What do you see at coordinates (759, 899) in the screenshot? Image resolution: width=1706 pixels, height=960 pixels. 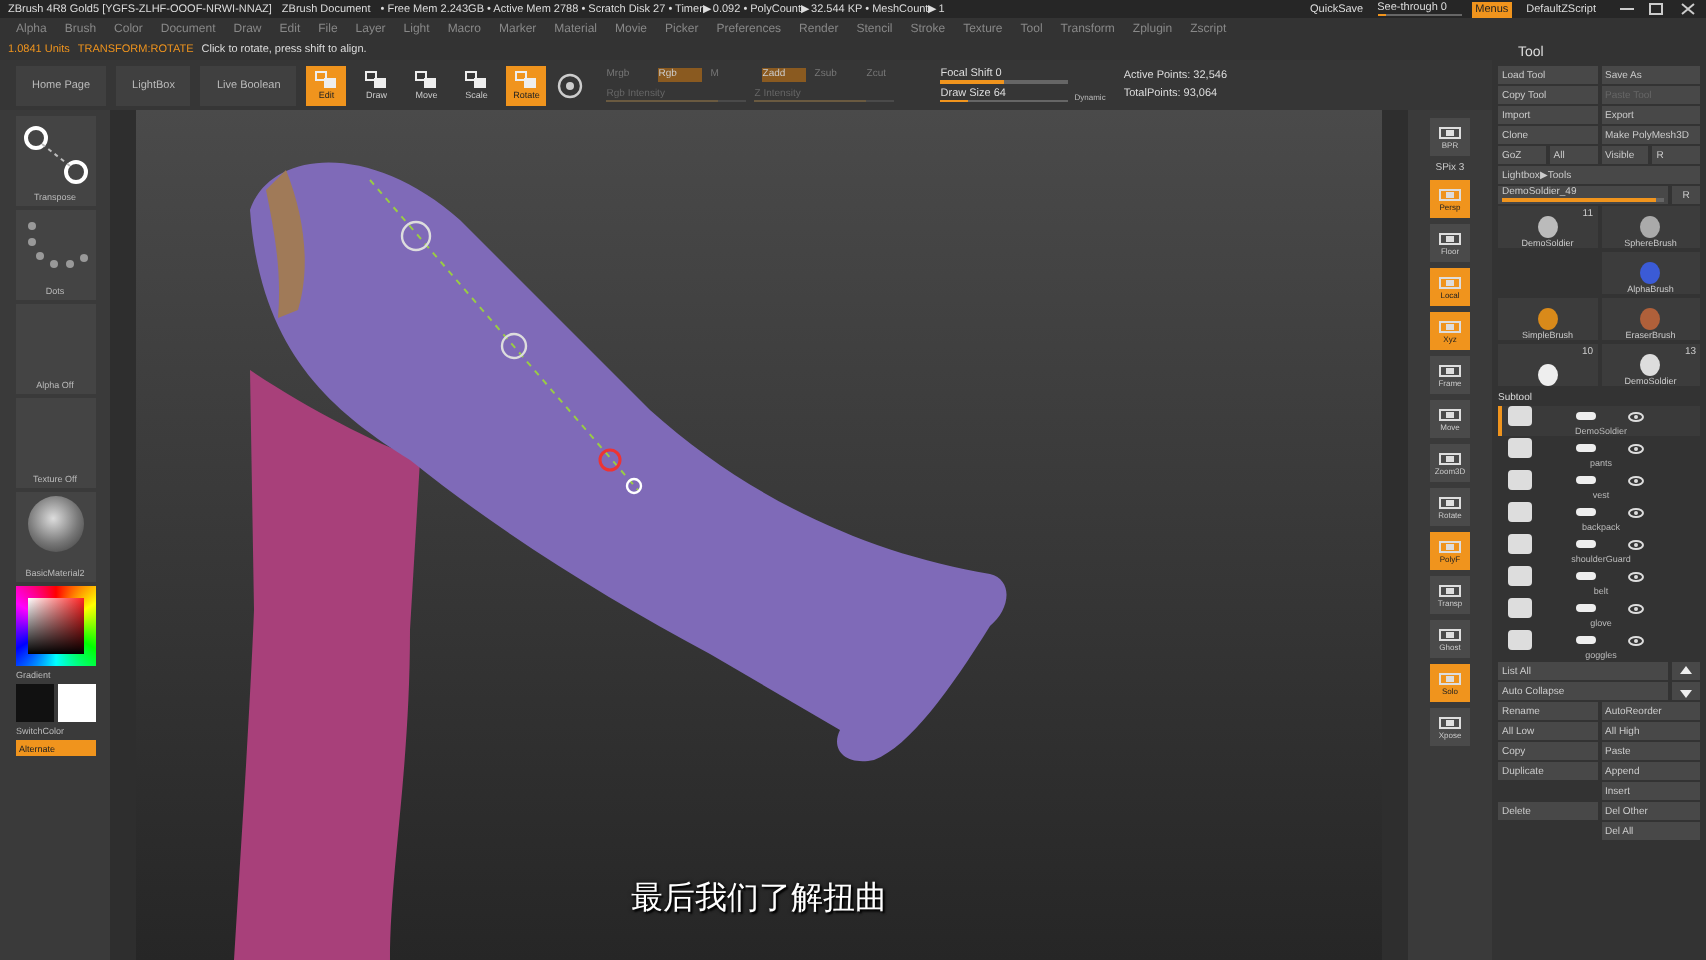 I see `subtitle-caption: 最后我们了解扭曲` at bounding box center [759, 899].